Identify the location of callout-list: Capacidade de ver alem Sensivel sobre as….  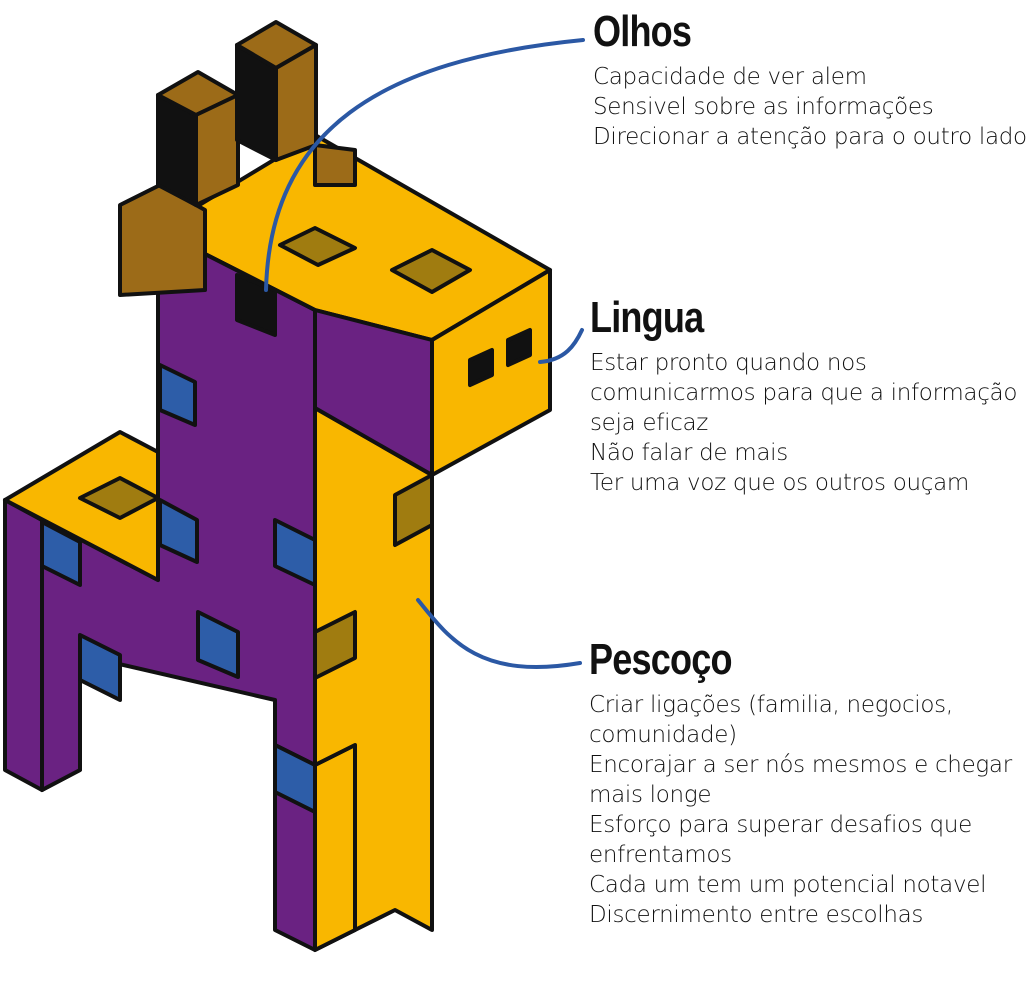
(810, 107).